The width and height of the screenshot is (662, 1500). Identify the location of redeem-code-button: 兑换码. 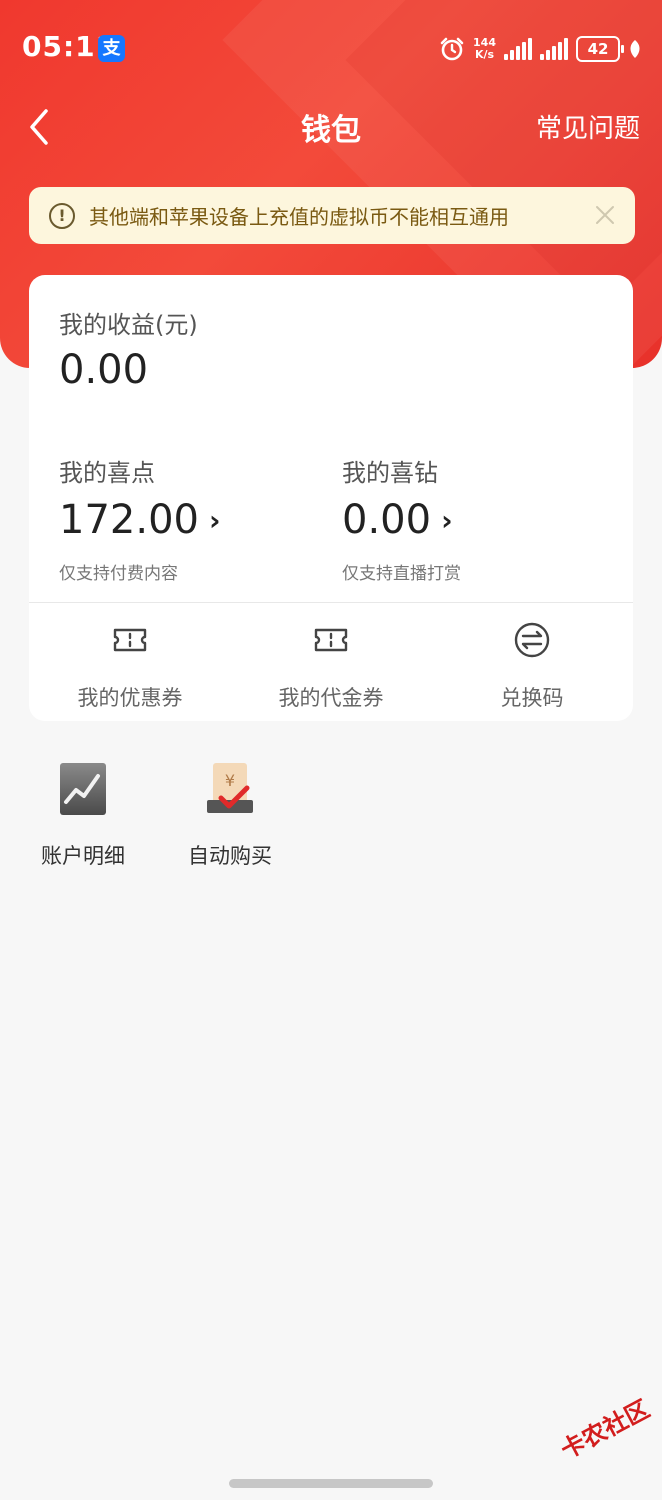
(532, 666).